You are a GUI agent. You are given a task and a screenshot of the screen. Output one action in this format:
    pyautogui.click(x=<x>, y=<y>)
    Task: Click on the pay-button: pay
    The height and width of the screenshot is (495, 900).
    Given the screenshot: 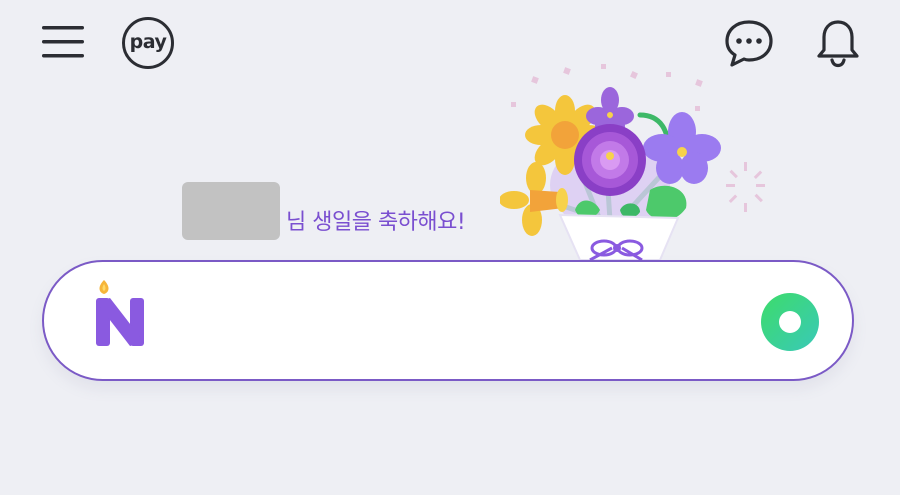 What is the action you would take?
    pyautogui.click(x=151, y=46)
    